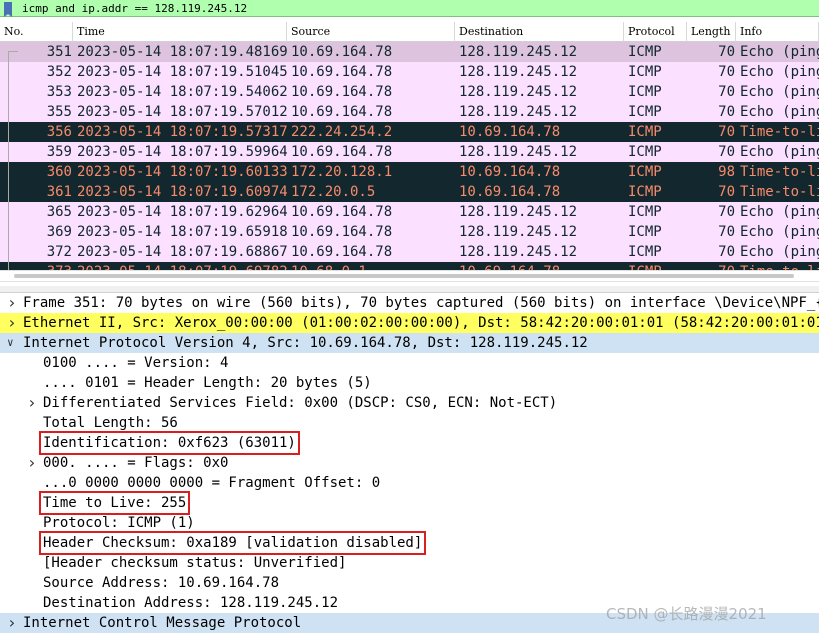  I want to click on packet-src-cell: 172.20.0.5, so click(333, 192).